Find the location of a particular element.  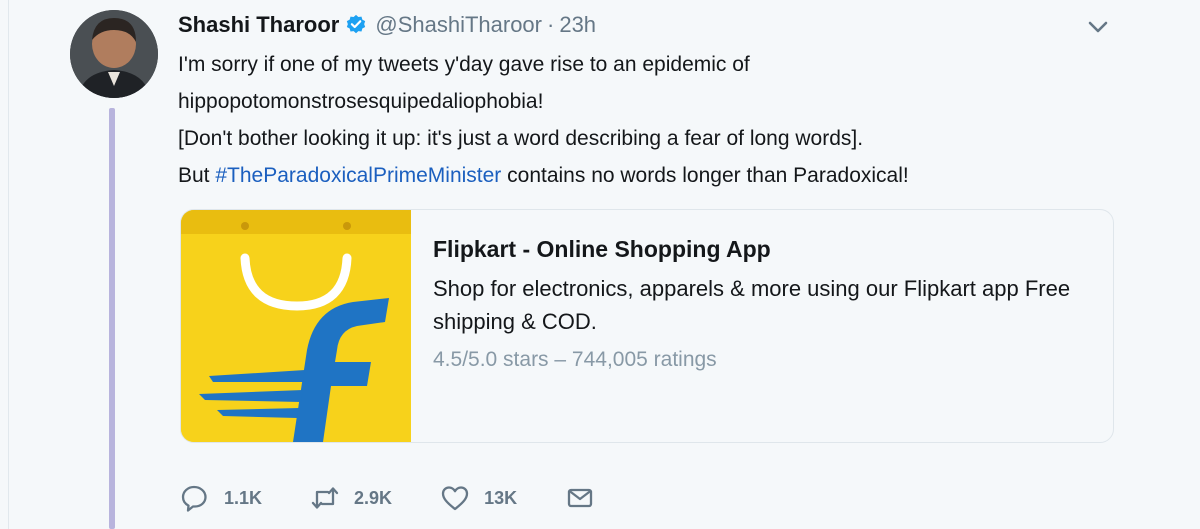

reply-button: 1.1K is located at coordinates (221, 498).